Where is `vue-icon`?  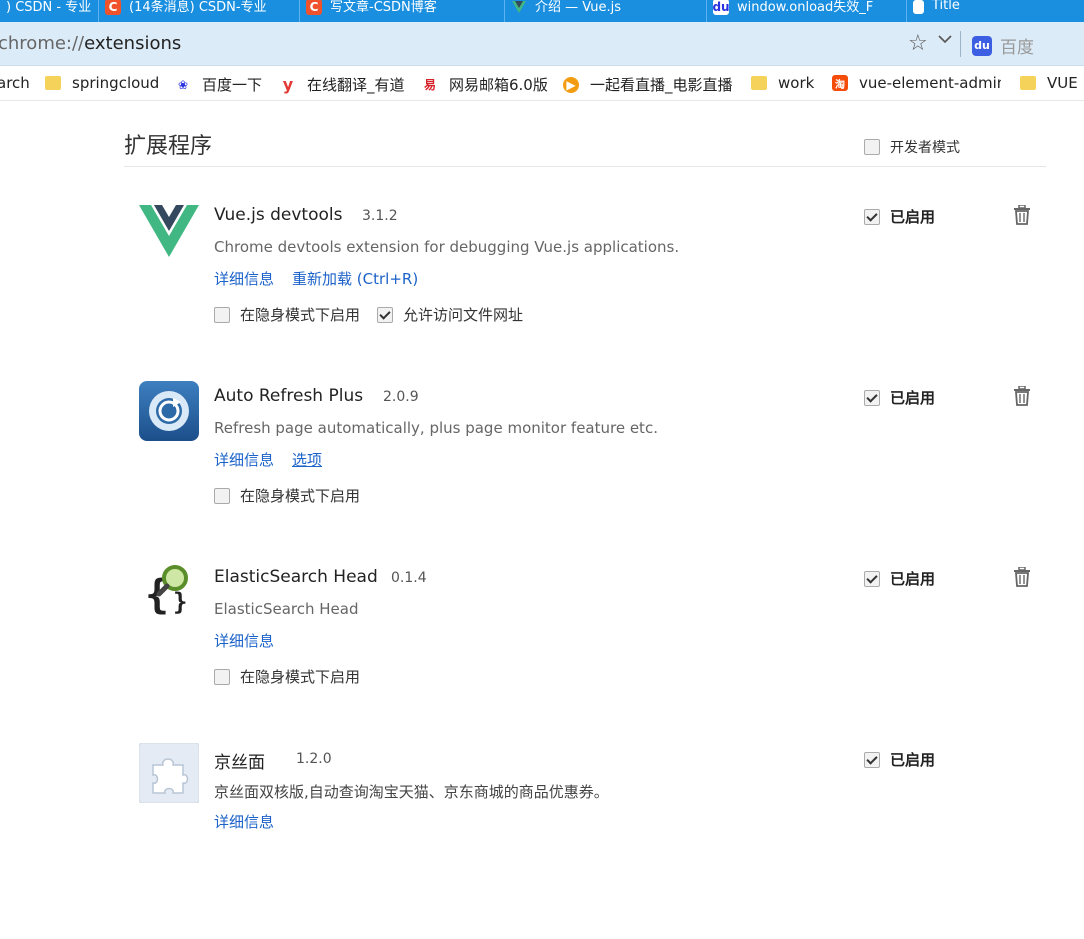
vue-icon is located at coordinates (519, 7).